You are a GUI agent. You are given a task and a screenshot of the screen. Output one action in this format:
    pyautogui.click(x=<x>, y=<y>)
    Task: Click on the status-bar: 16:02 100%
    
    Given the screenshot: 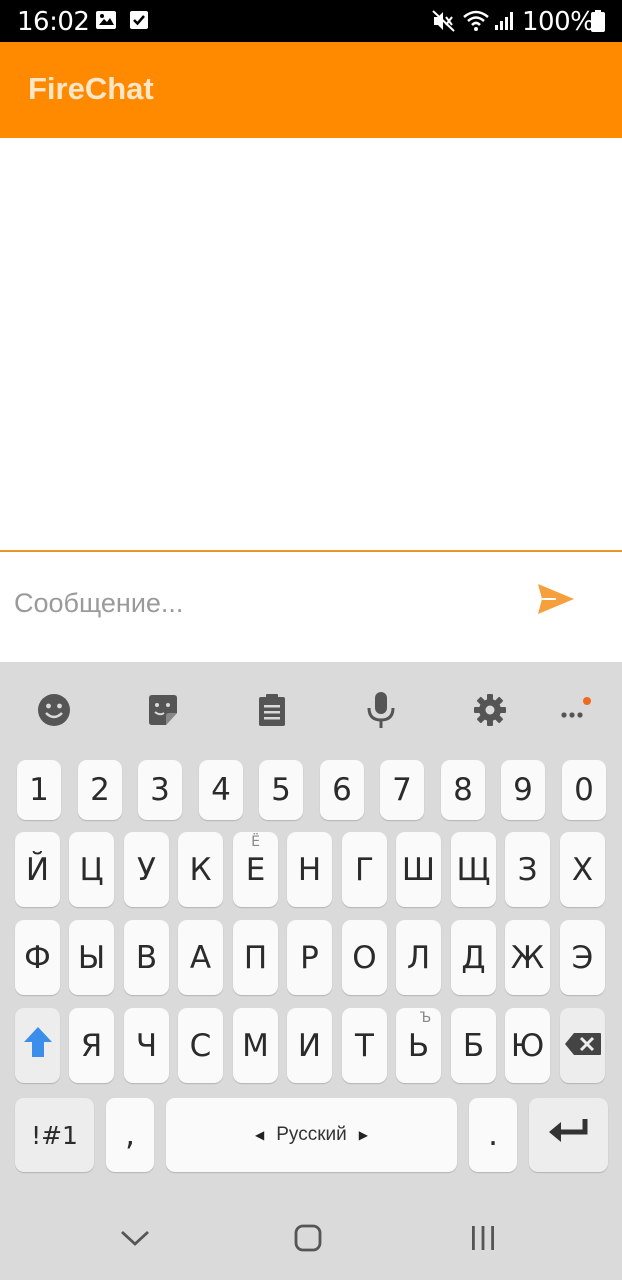 What is the action you would take?
    pyautogui.click(x=311, y=21)
    